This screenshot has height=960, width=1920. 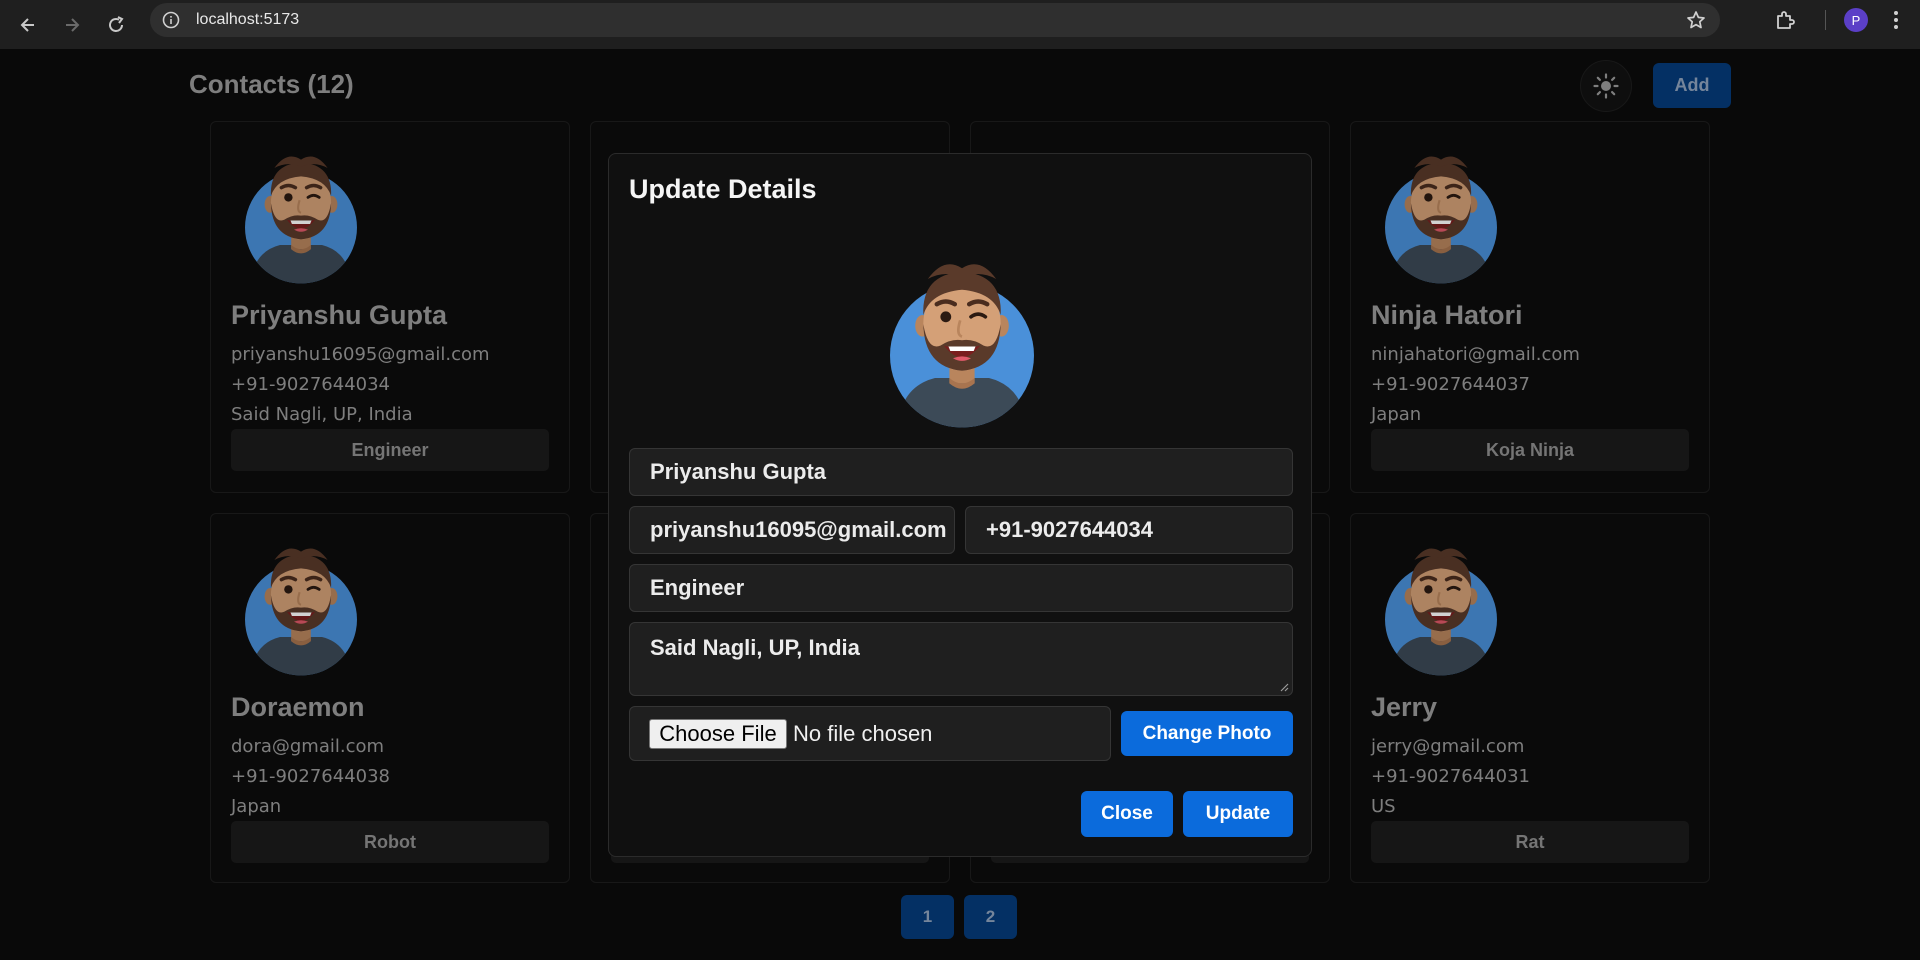 What do you see at coordinates (962, 342) in the screenshot?
I see `modal-avatar` at bounding box center [962, 342].